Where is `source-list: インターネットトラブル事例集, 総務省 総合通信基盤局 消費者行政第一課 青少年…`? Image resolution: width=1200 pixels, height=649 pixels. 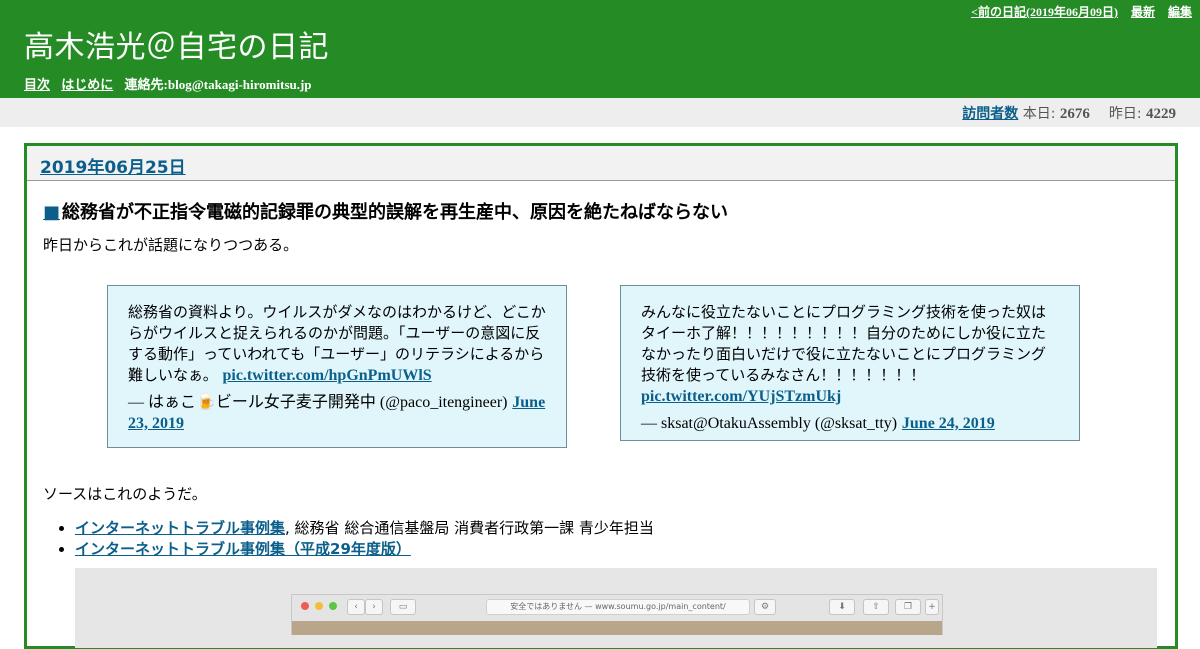
source-list: インターネットトラブル事例集, 総務省 総合通信基盤局 消費者行政第一課 青少年… is located at coordinates (364, 539).